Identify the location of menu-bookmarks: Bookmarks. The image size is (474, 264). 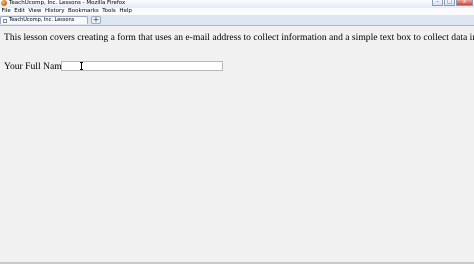
(84, 11).